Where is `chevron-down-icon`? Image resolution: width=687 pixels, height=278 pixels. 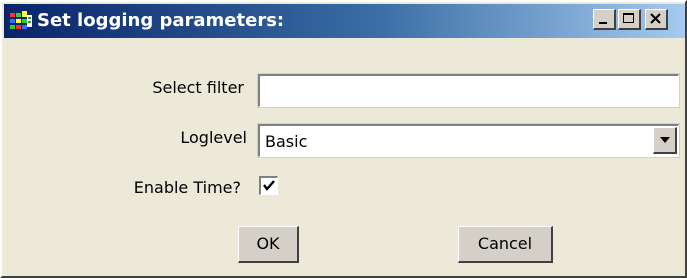
chevron-down-icon is located at coordinates (665, 140).